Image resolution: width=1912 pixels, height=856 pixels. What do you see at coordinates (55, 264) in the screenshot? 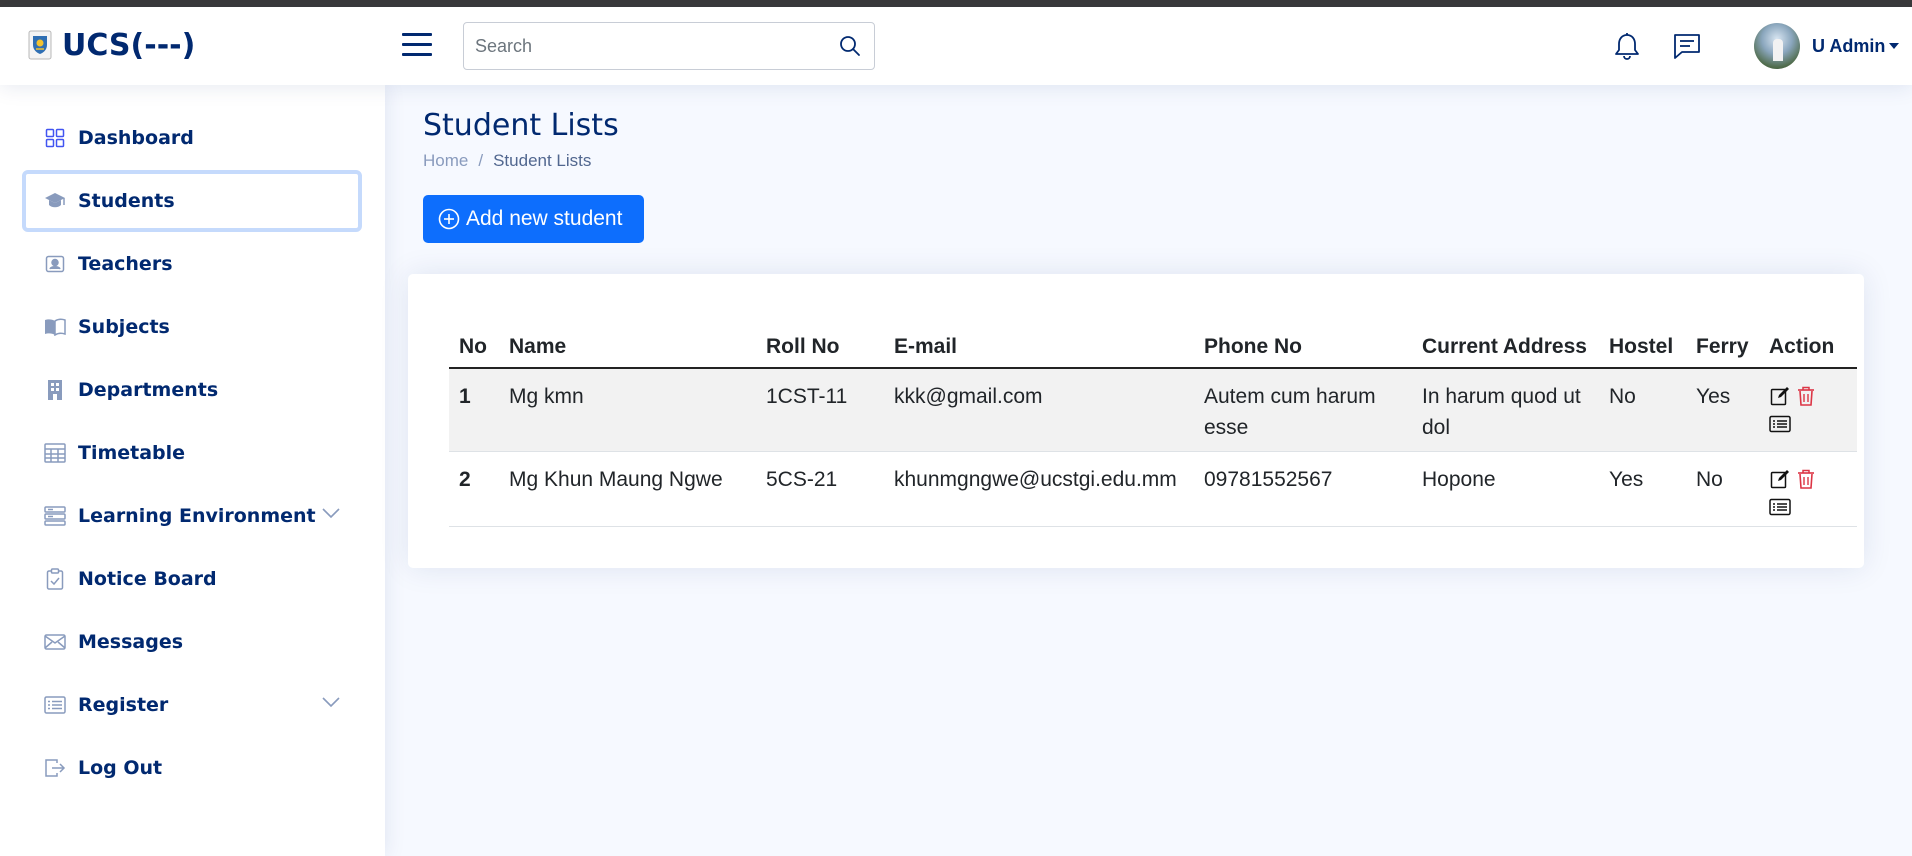
I see `person-badge-icon` at bounding box center [55, 264].